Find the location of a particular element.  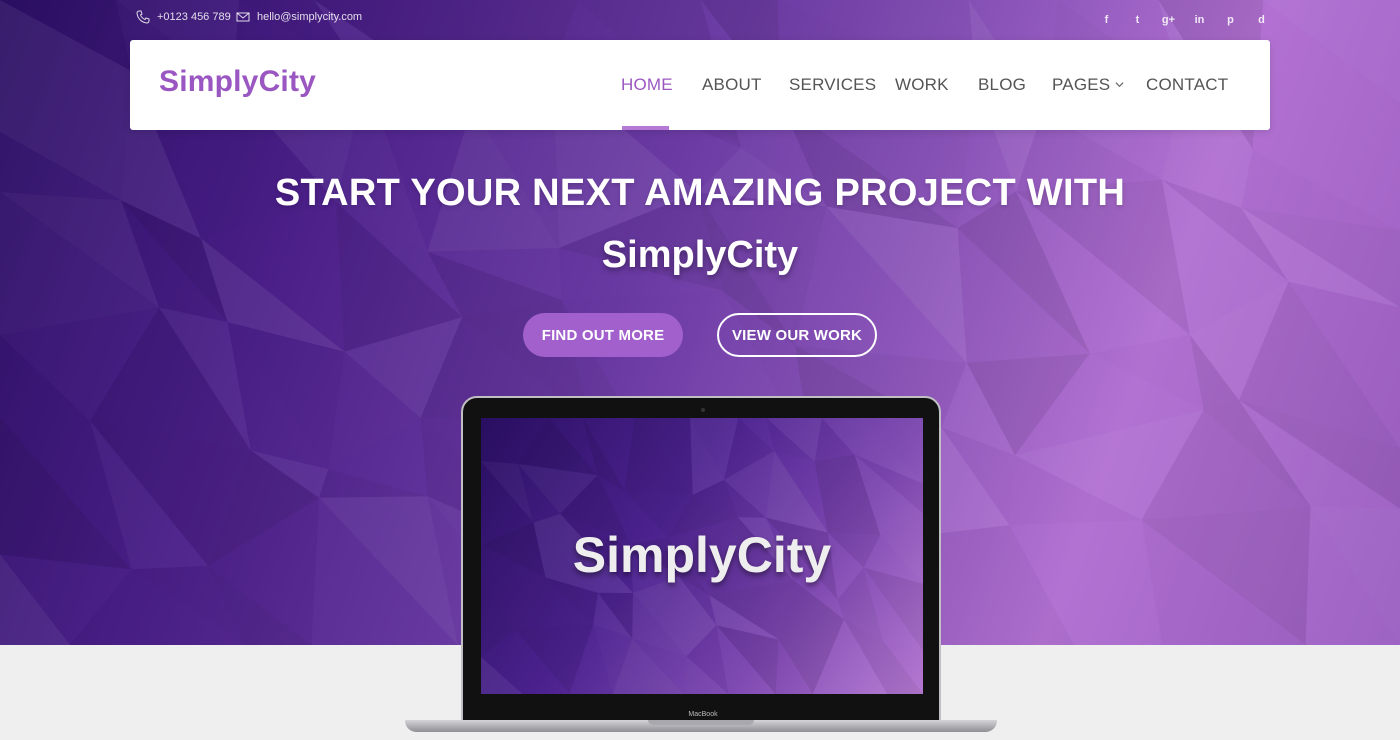

phone-icon is located at coordinates (143, 17).